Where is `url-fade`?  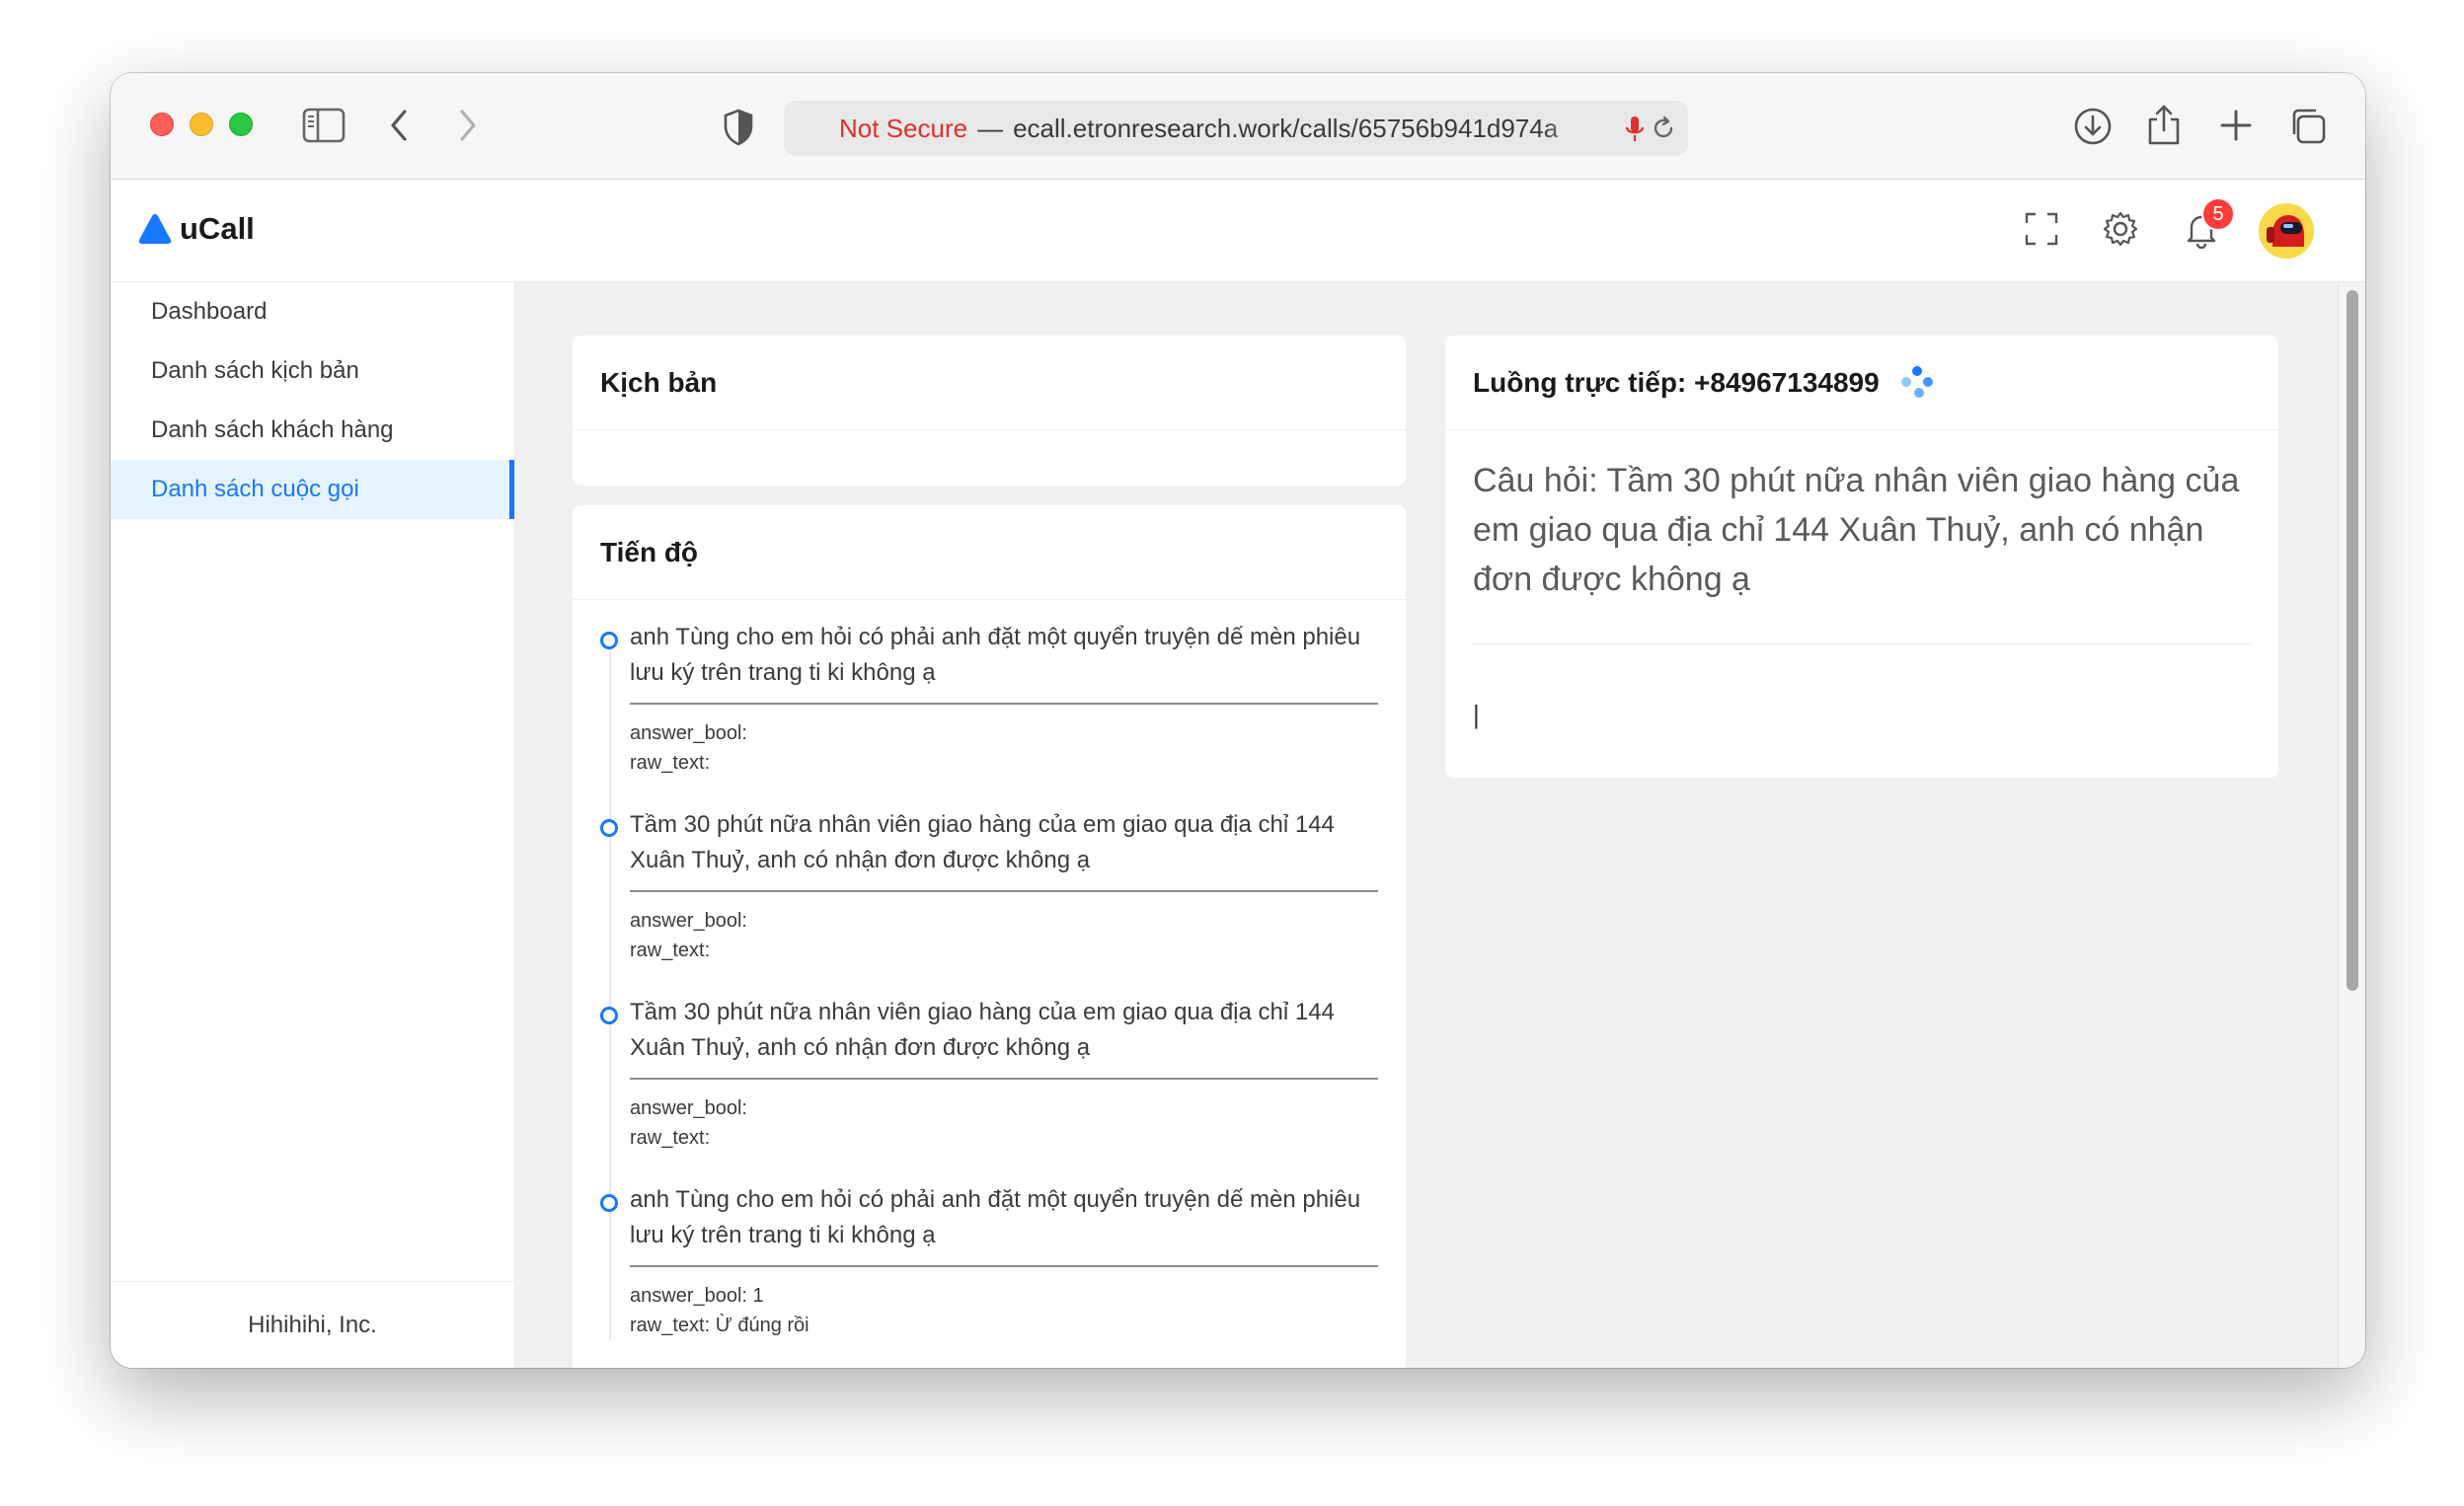 url-fade is located at coordinates (1574, 128).